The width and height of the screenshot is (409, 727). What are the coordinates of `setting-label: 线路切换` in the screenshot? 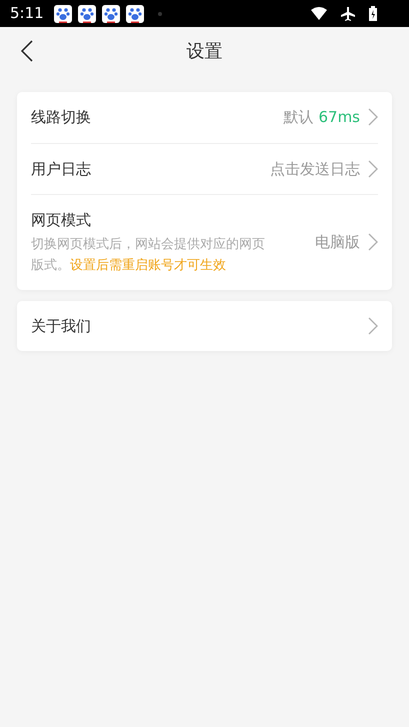 It's located at (61, 117).